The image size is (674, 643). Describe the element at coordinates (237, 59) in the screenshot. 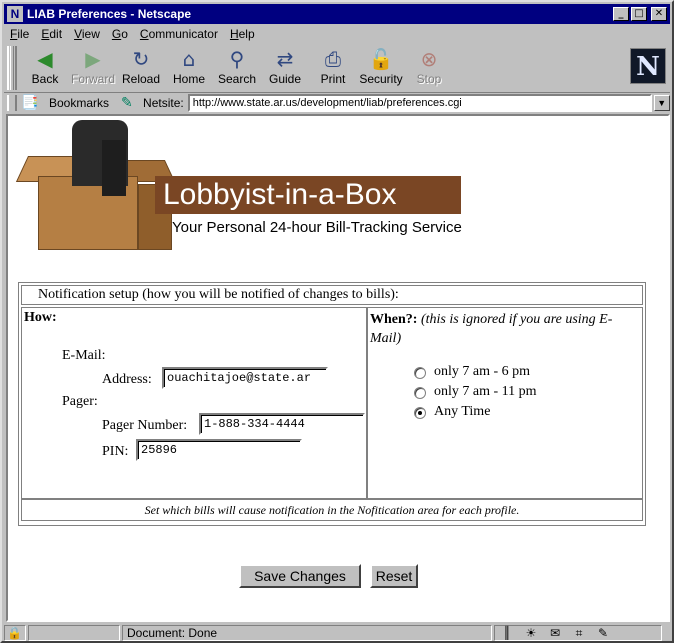

I see `search-icon: ⚲` at that location.